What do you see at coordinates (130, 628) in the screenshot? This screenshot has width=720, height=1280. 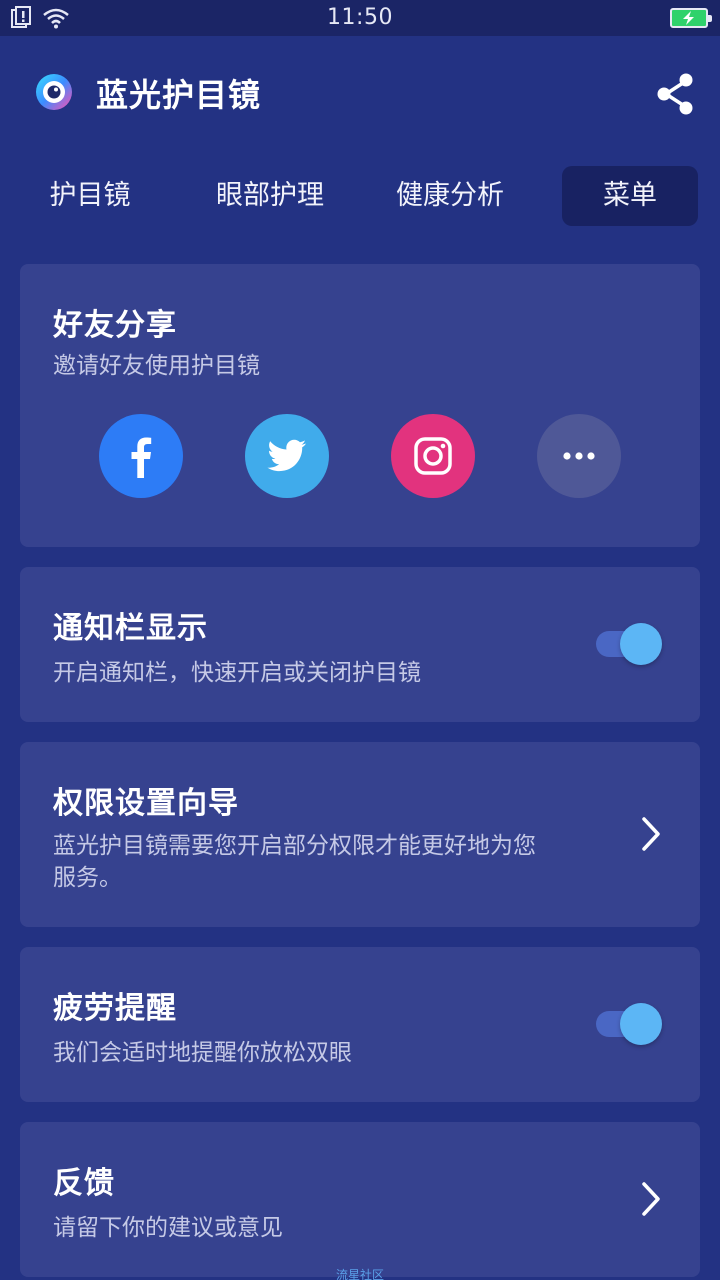 I see `notification-card-title: 通知栏显示` at bounding box center [130, 628].